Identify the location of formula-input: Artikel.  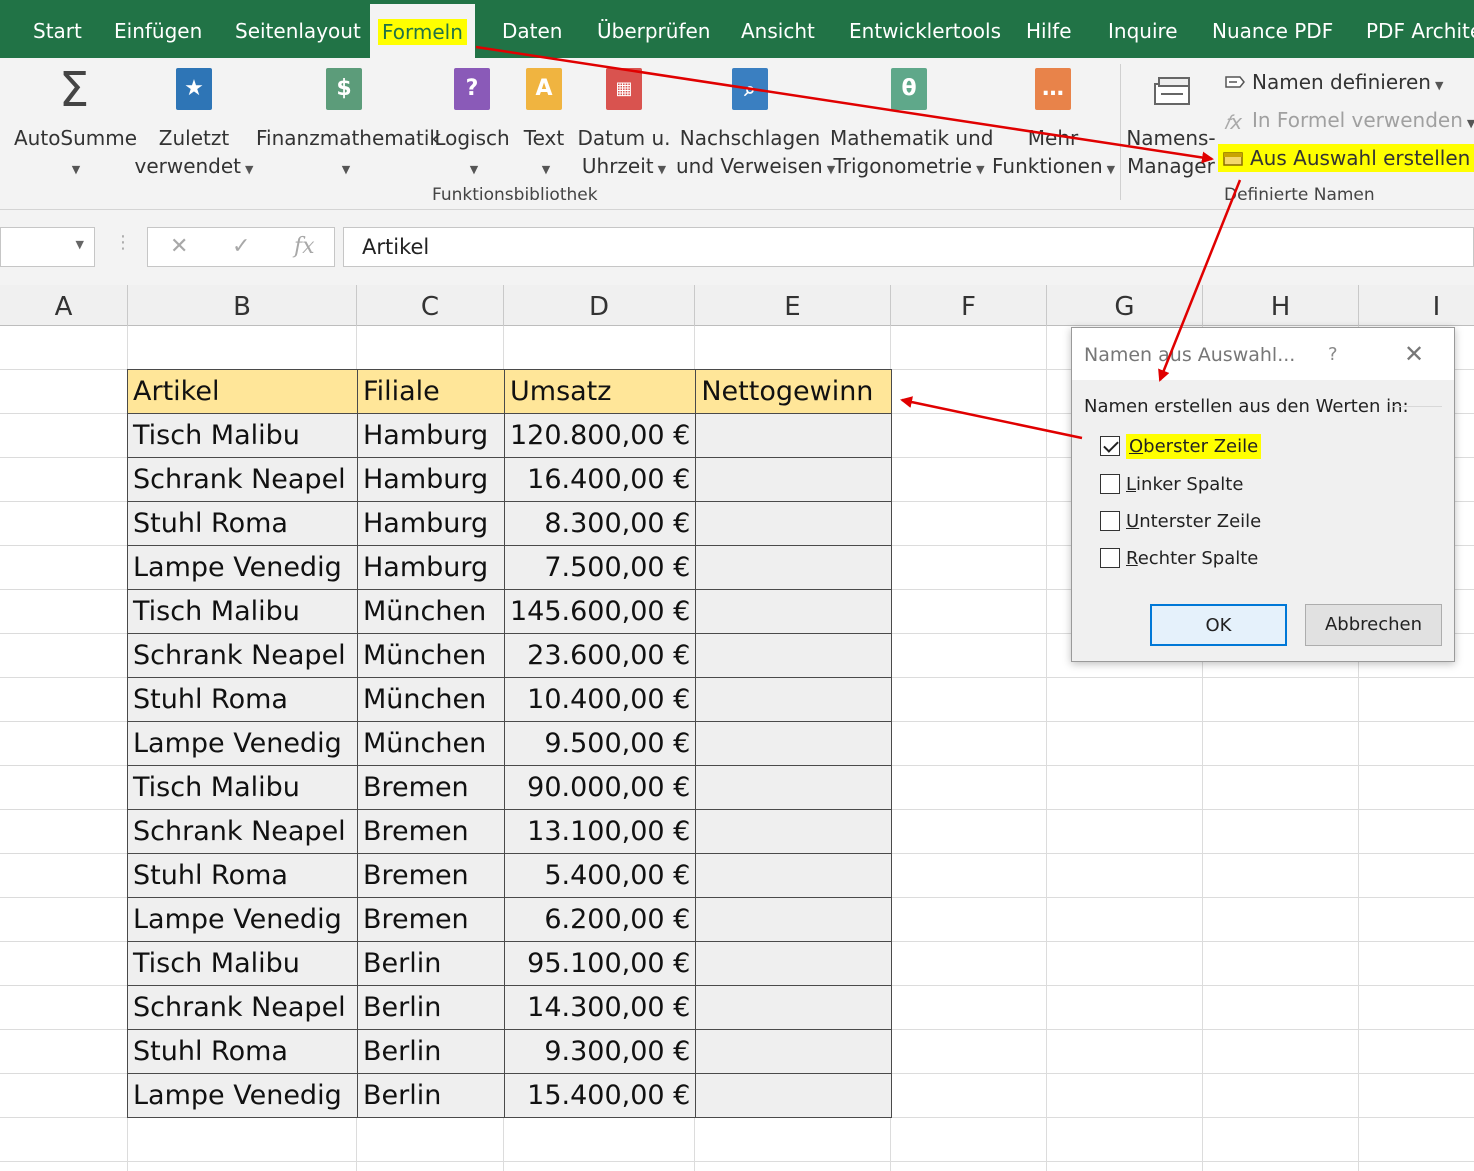
(908, 247).